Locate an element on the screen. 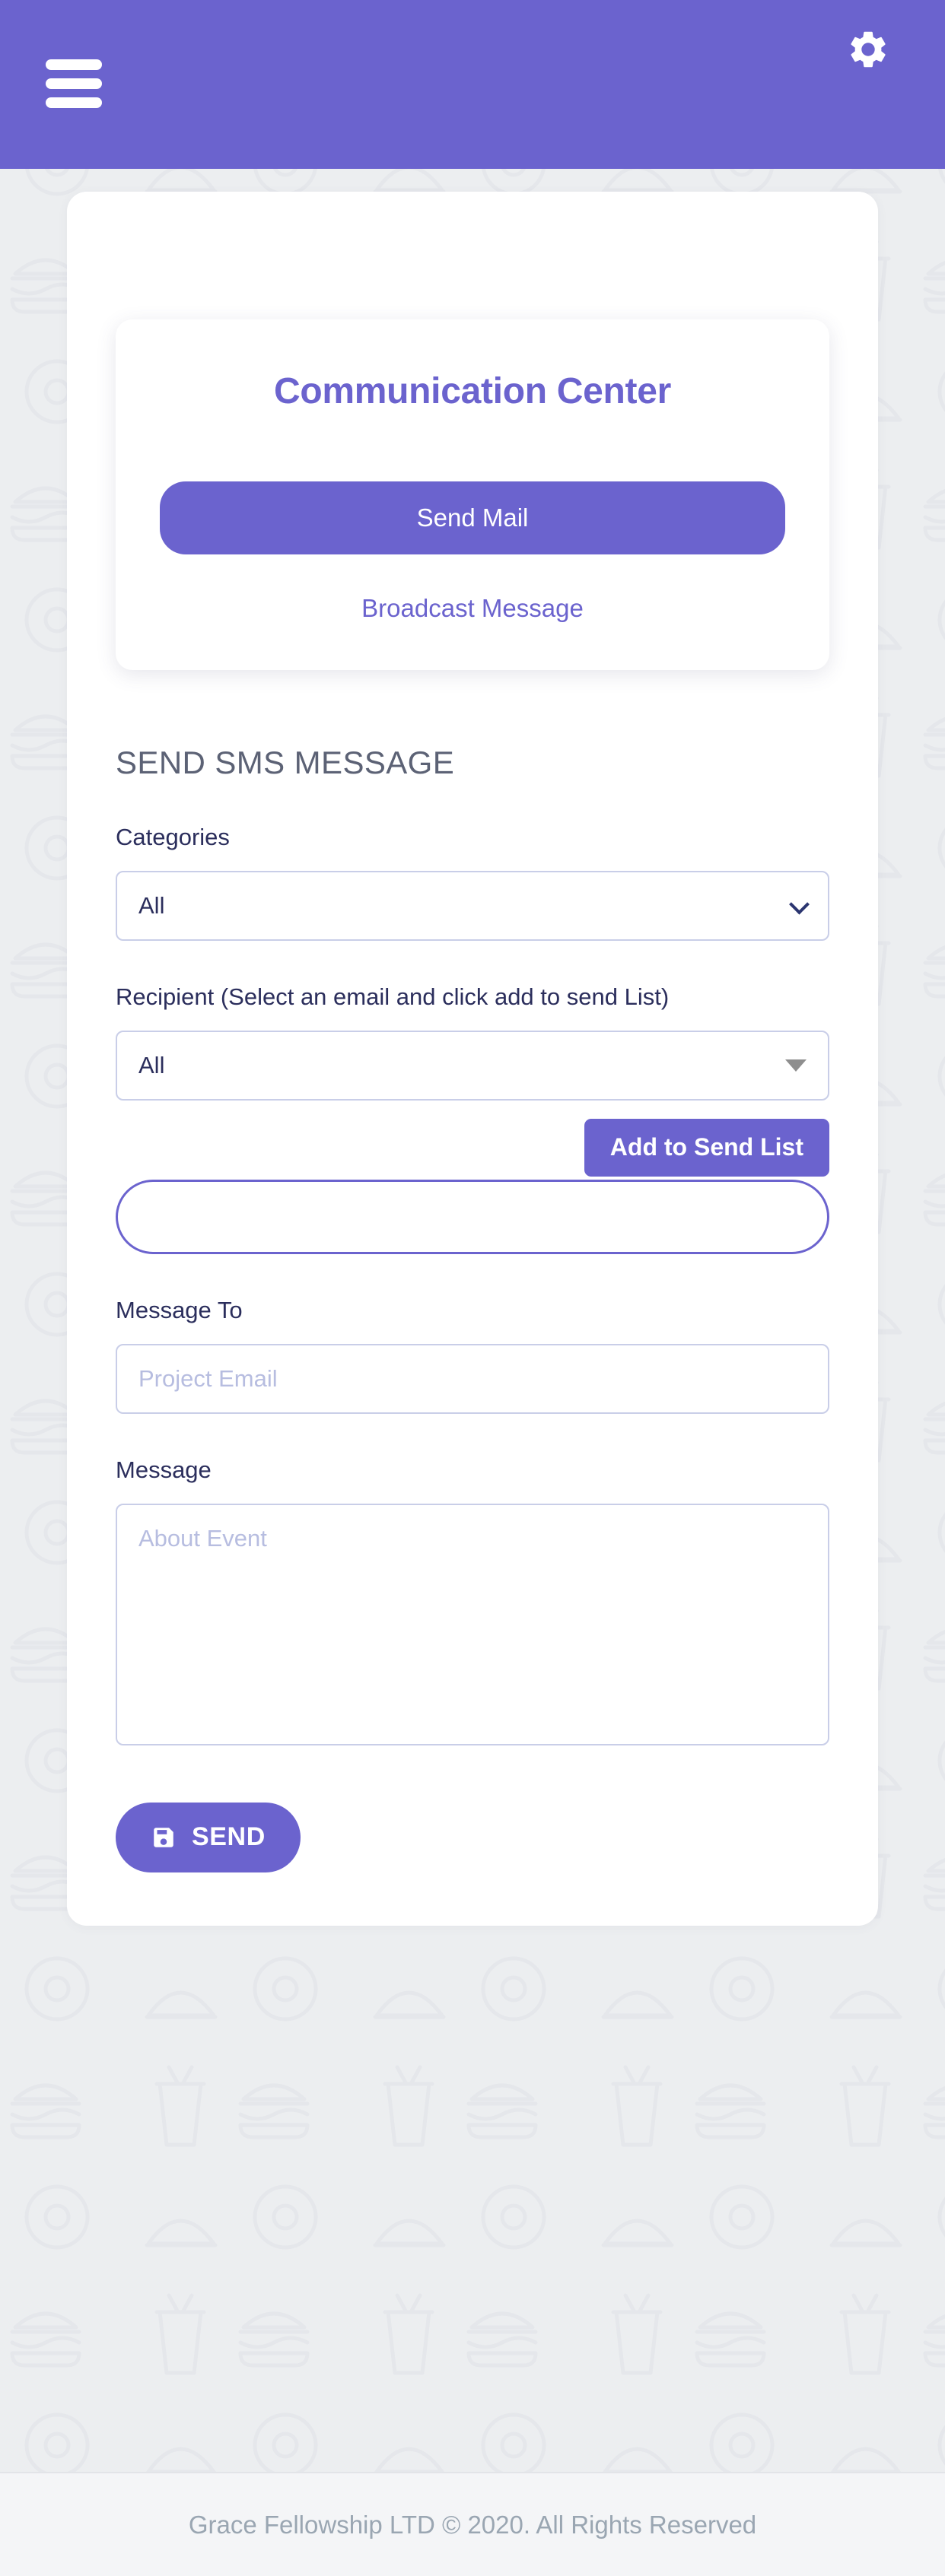  recipient-select: All is located at coordinates (473, 1065).